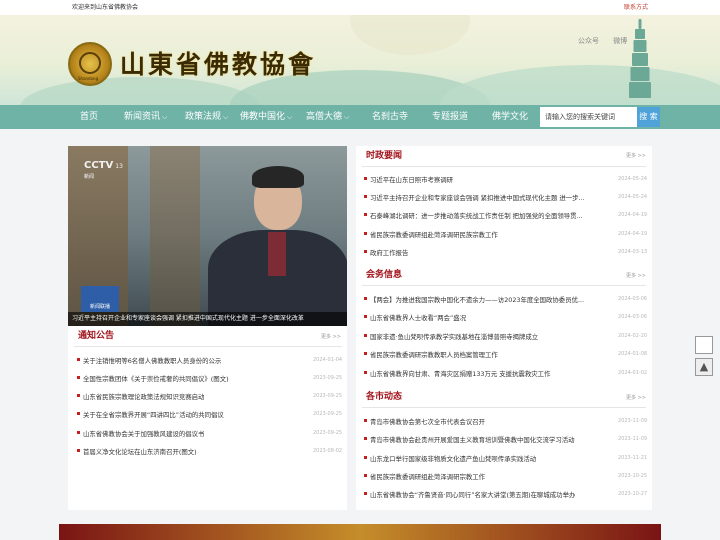 The image size is (720, 540). I want to click on slider-caption: 习近平主持召开企业和专家座谈会强调 紧扣推进中国式现代化主题 进一步全面深化改革, so click(207, 319).